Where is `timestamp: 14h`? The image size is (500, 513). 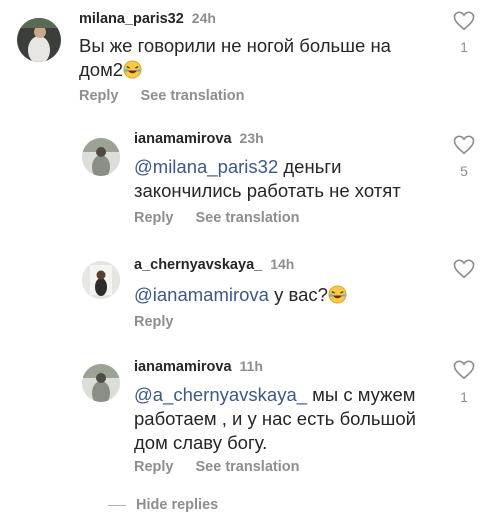 timestamp: 14h is located at coordinates (282, 264).